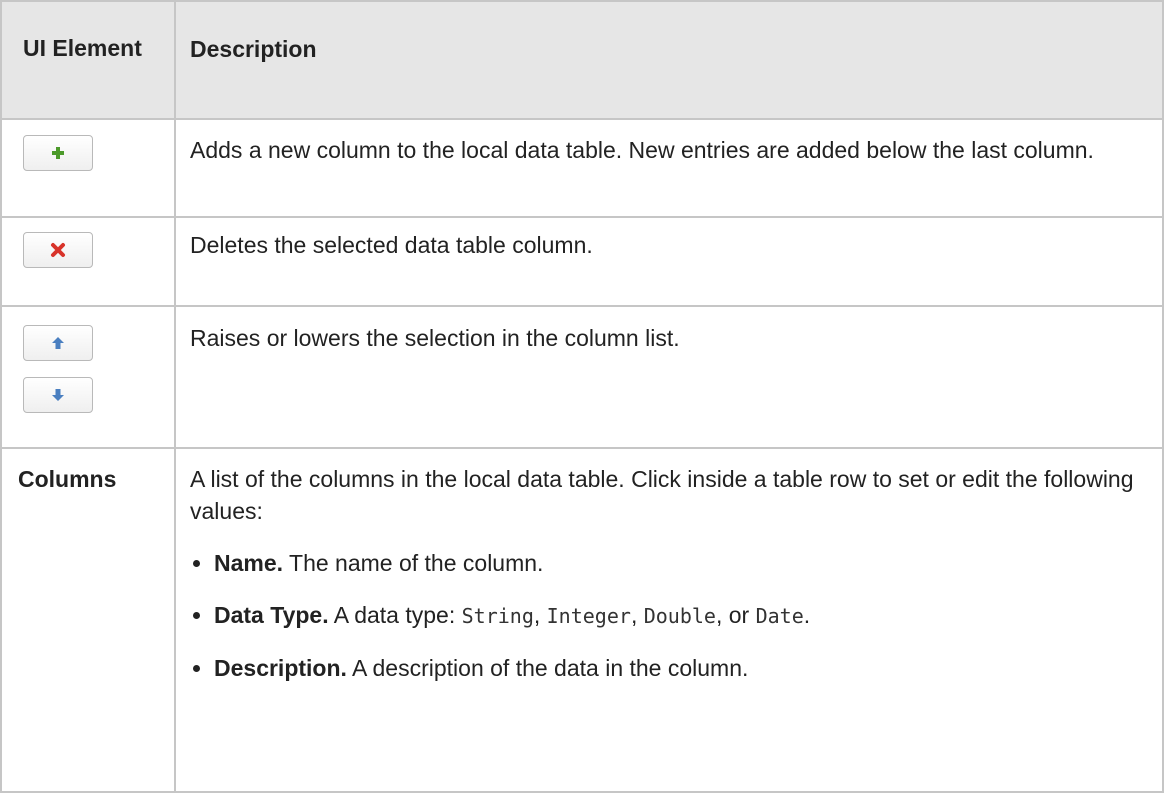 The width and height of the screenshot is (1166, 793). What do you see at coordinates (669, 261) in the screenshot?
I see `description-cell: Deletes the selected data table column.` at bounding box center [669, 261].